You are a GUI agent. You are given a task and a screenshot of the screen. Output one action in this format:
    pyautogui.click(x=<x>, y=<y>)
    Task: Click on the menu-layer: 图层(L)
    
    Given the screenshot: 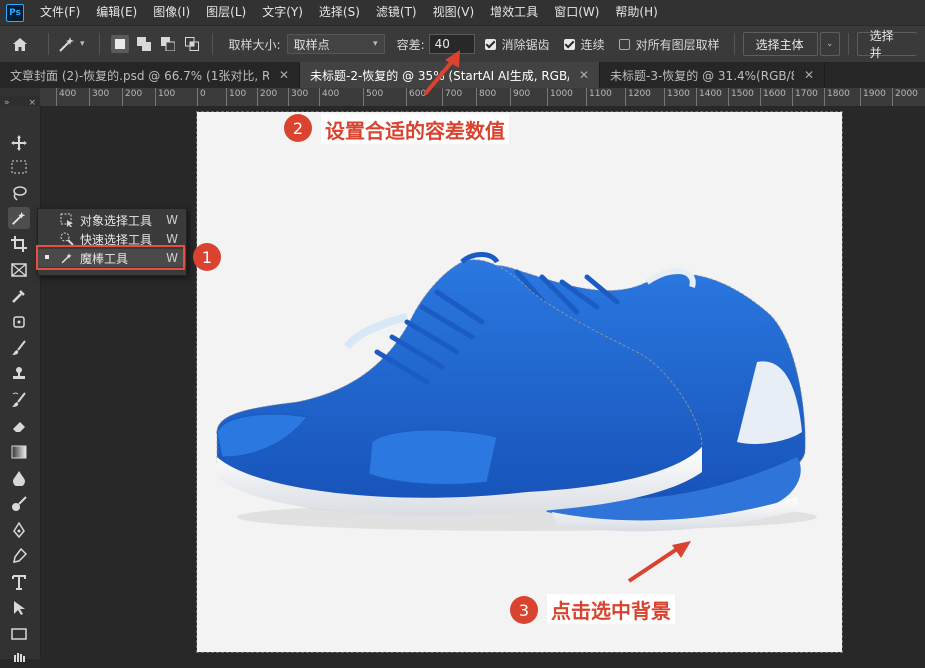 What is the action you would take?
    pyautogui.click(x=226, y=12)
    